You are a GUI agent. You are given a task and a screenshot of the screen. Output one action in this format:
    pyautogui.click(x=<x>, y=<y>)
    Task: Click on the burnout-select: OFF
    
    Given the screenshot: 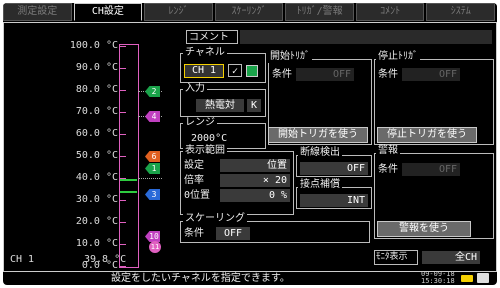 What is the action you would take?
    pyautogui.click(x=334, y=168)
    